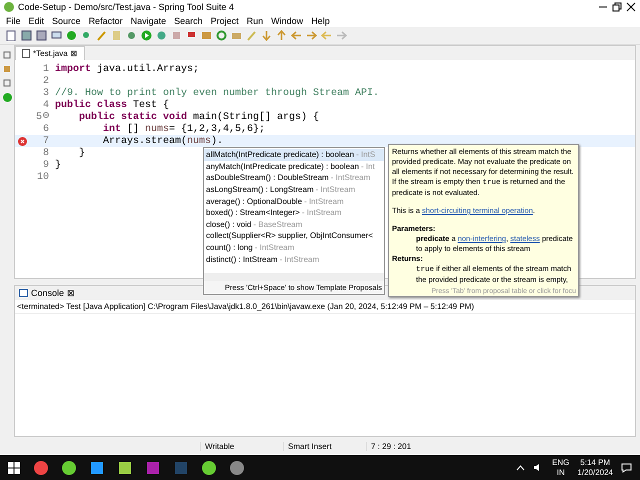 The height and width of the screenshot is (480, 640). What do you see at coordinates (26, 53) in the screenshot?
I see `java-file-icon` at bounding box center [26, 53].